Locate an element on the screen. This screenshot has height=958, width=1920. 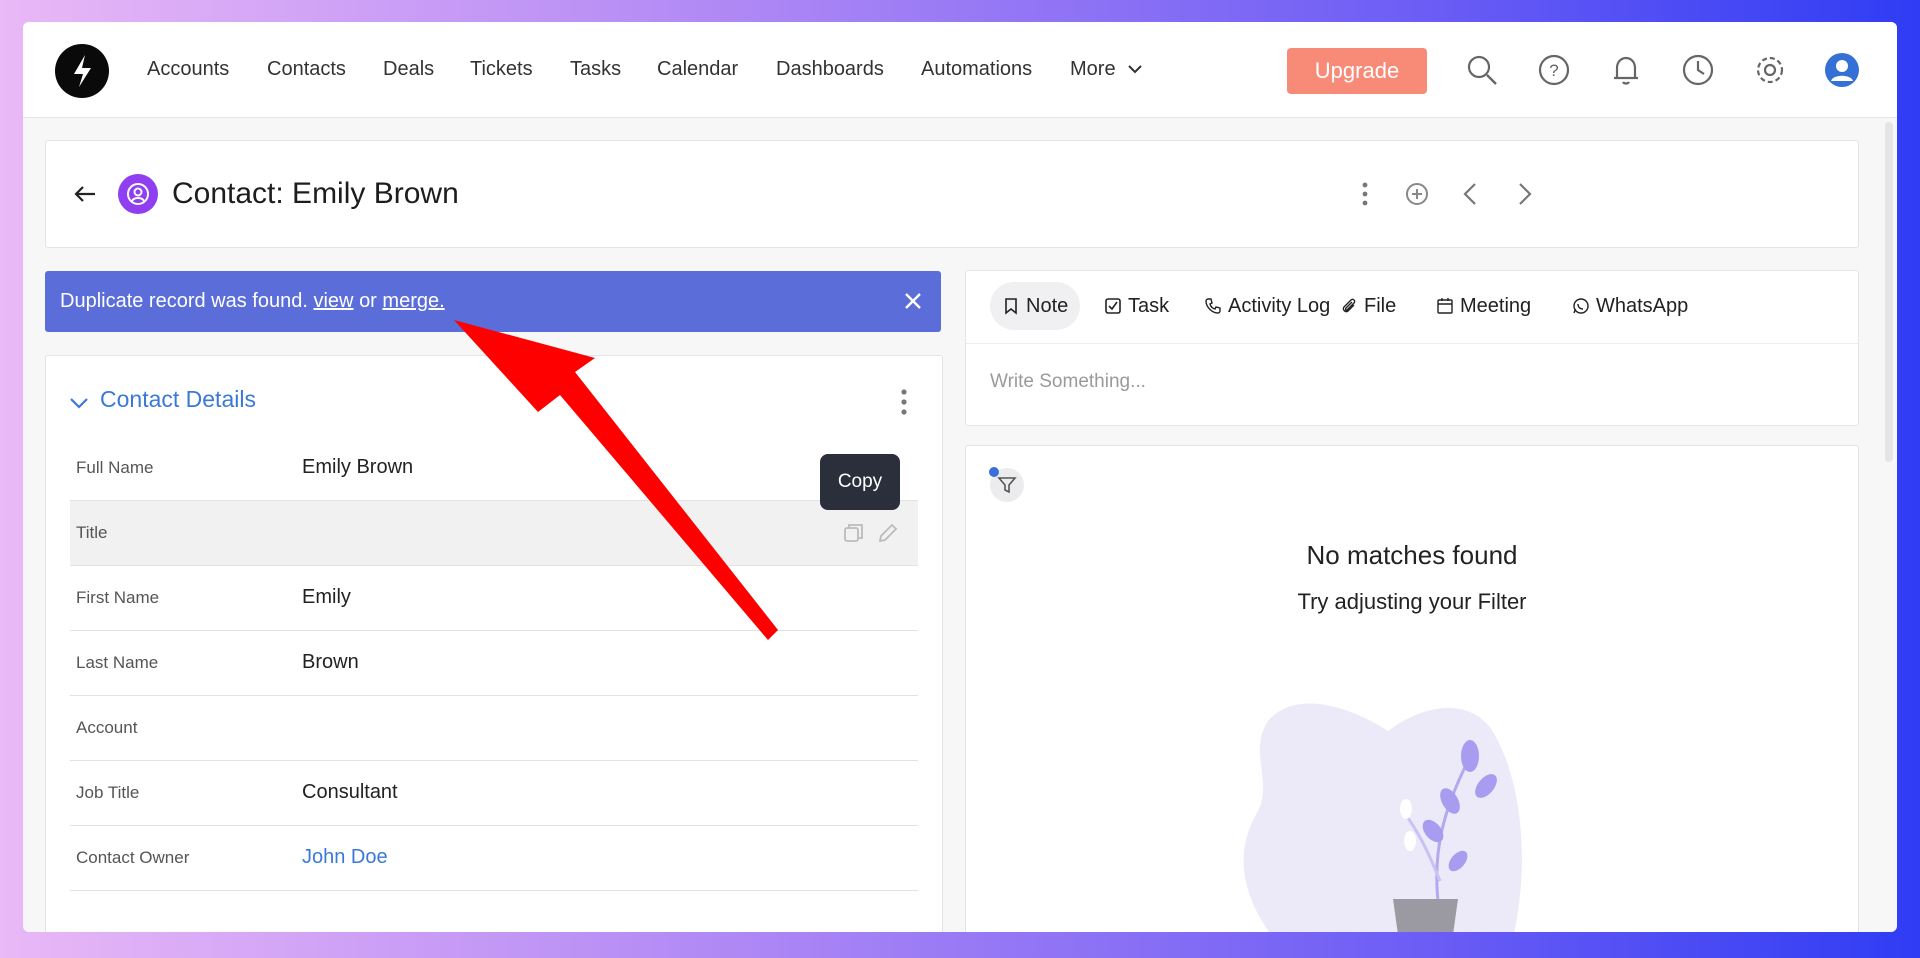
contact-owner-link: John Doe is located at coordinates (345, 857).